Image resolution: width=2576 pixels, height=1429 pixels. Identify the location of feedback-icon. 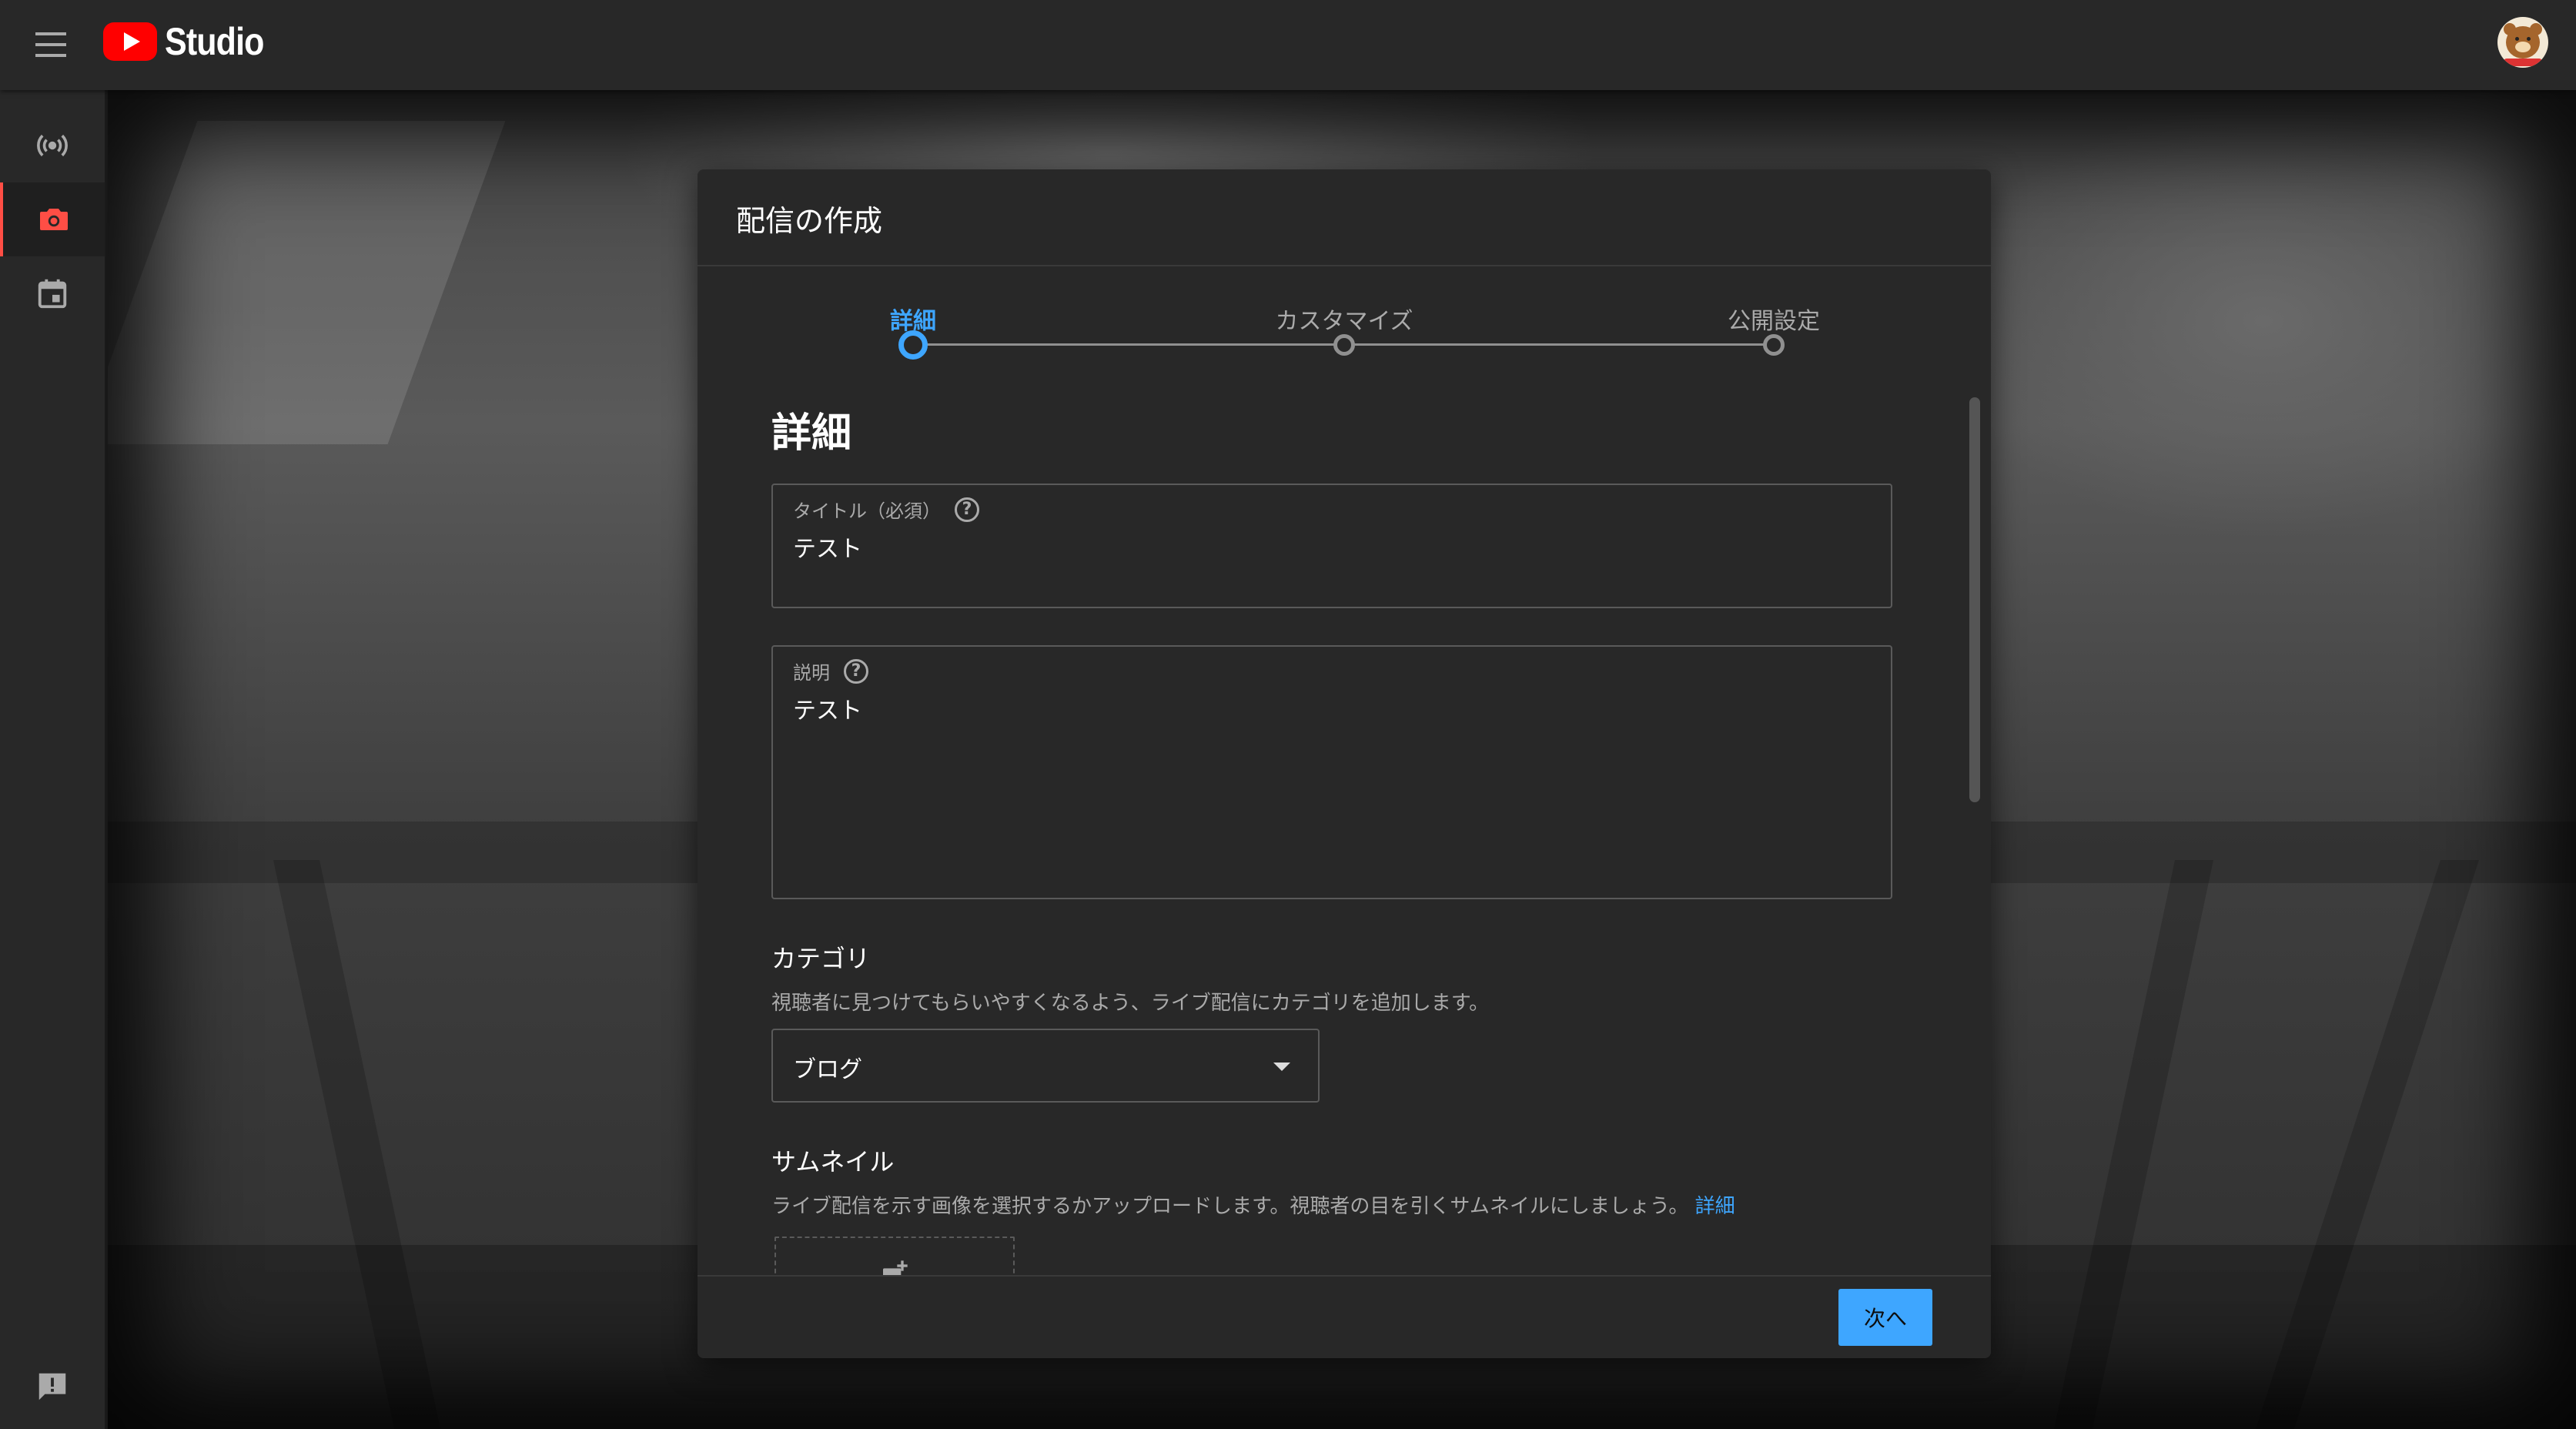
(52, 1387).